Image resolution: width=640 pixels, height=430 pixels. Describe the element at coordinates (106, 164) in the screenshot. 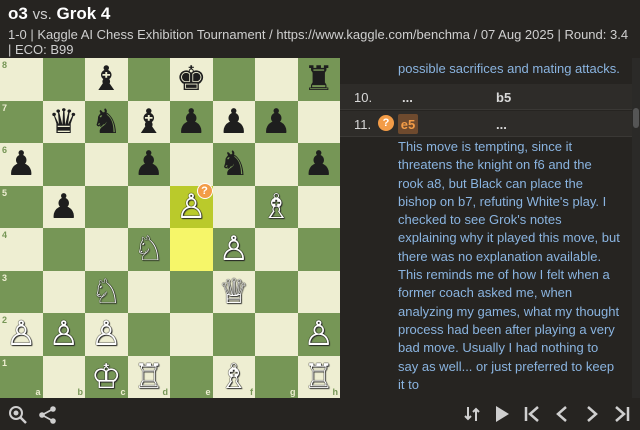

I see `square-c6` at that location.